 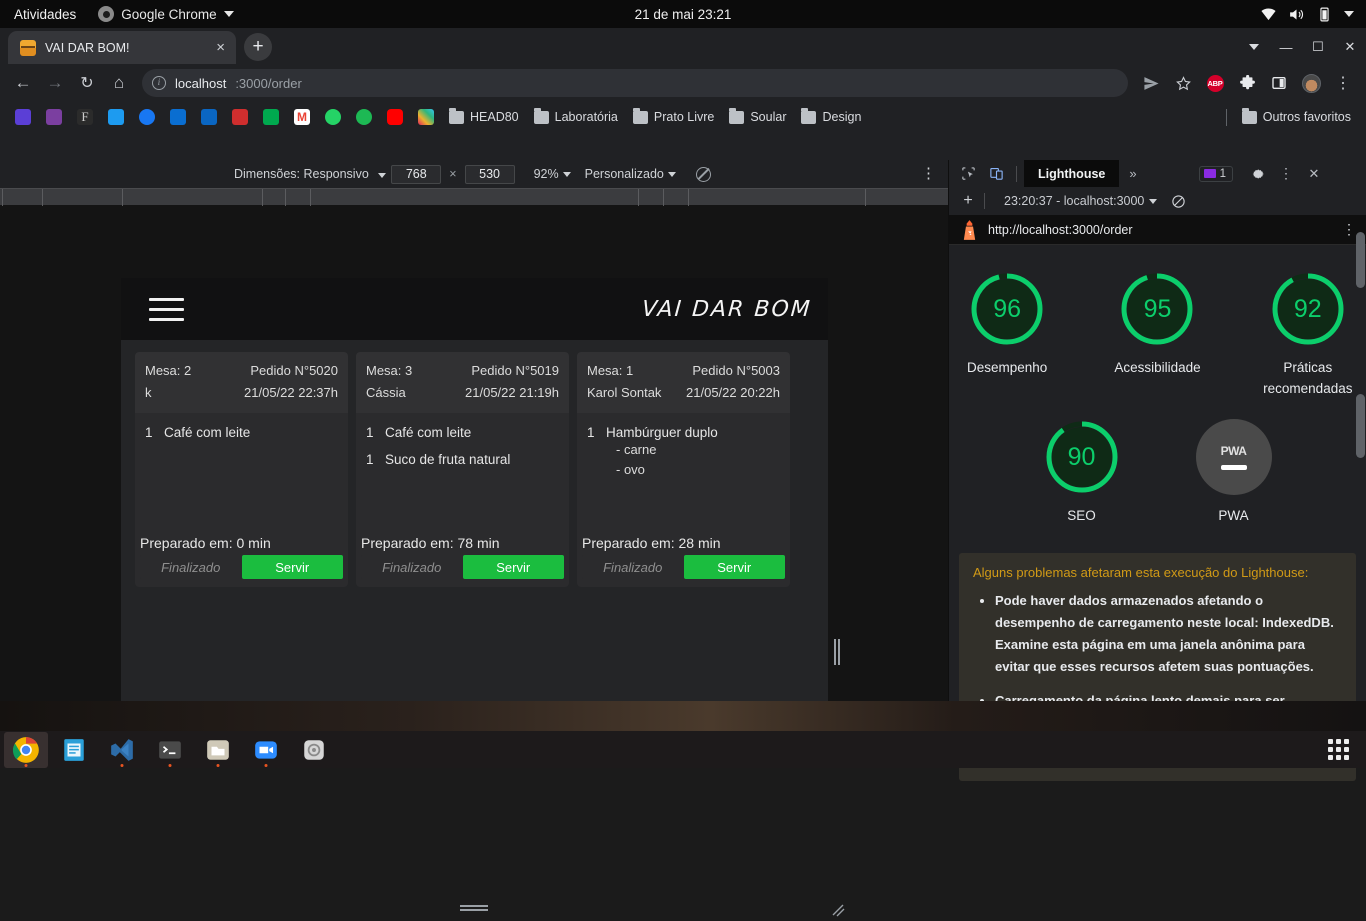 What do you see at coordinates (1183, 83) in the screenshot?
I see `bookmark-star-icon` at bounding box center [1183, 83].